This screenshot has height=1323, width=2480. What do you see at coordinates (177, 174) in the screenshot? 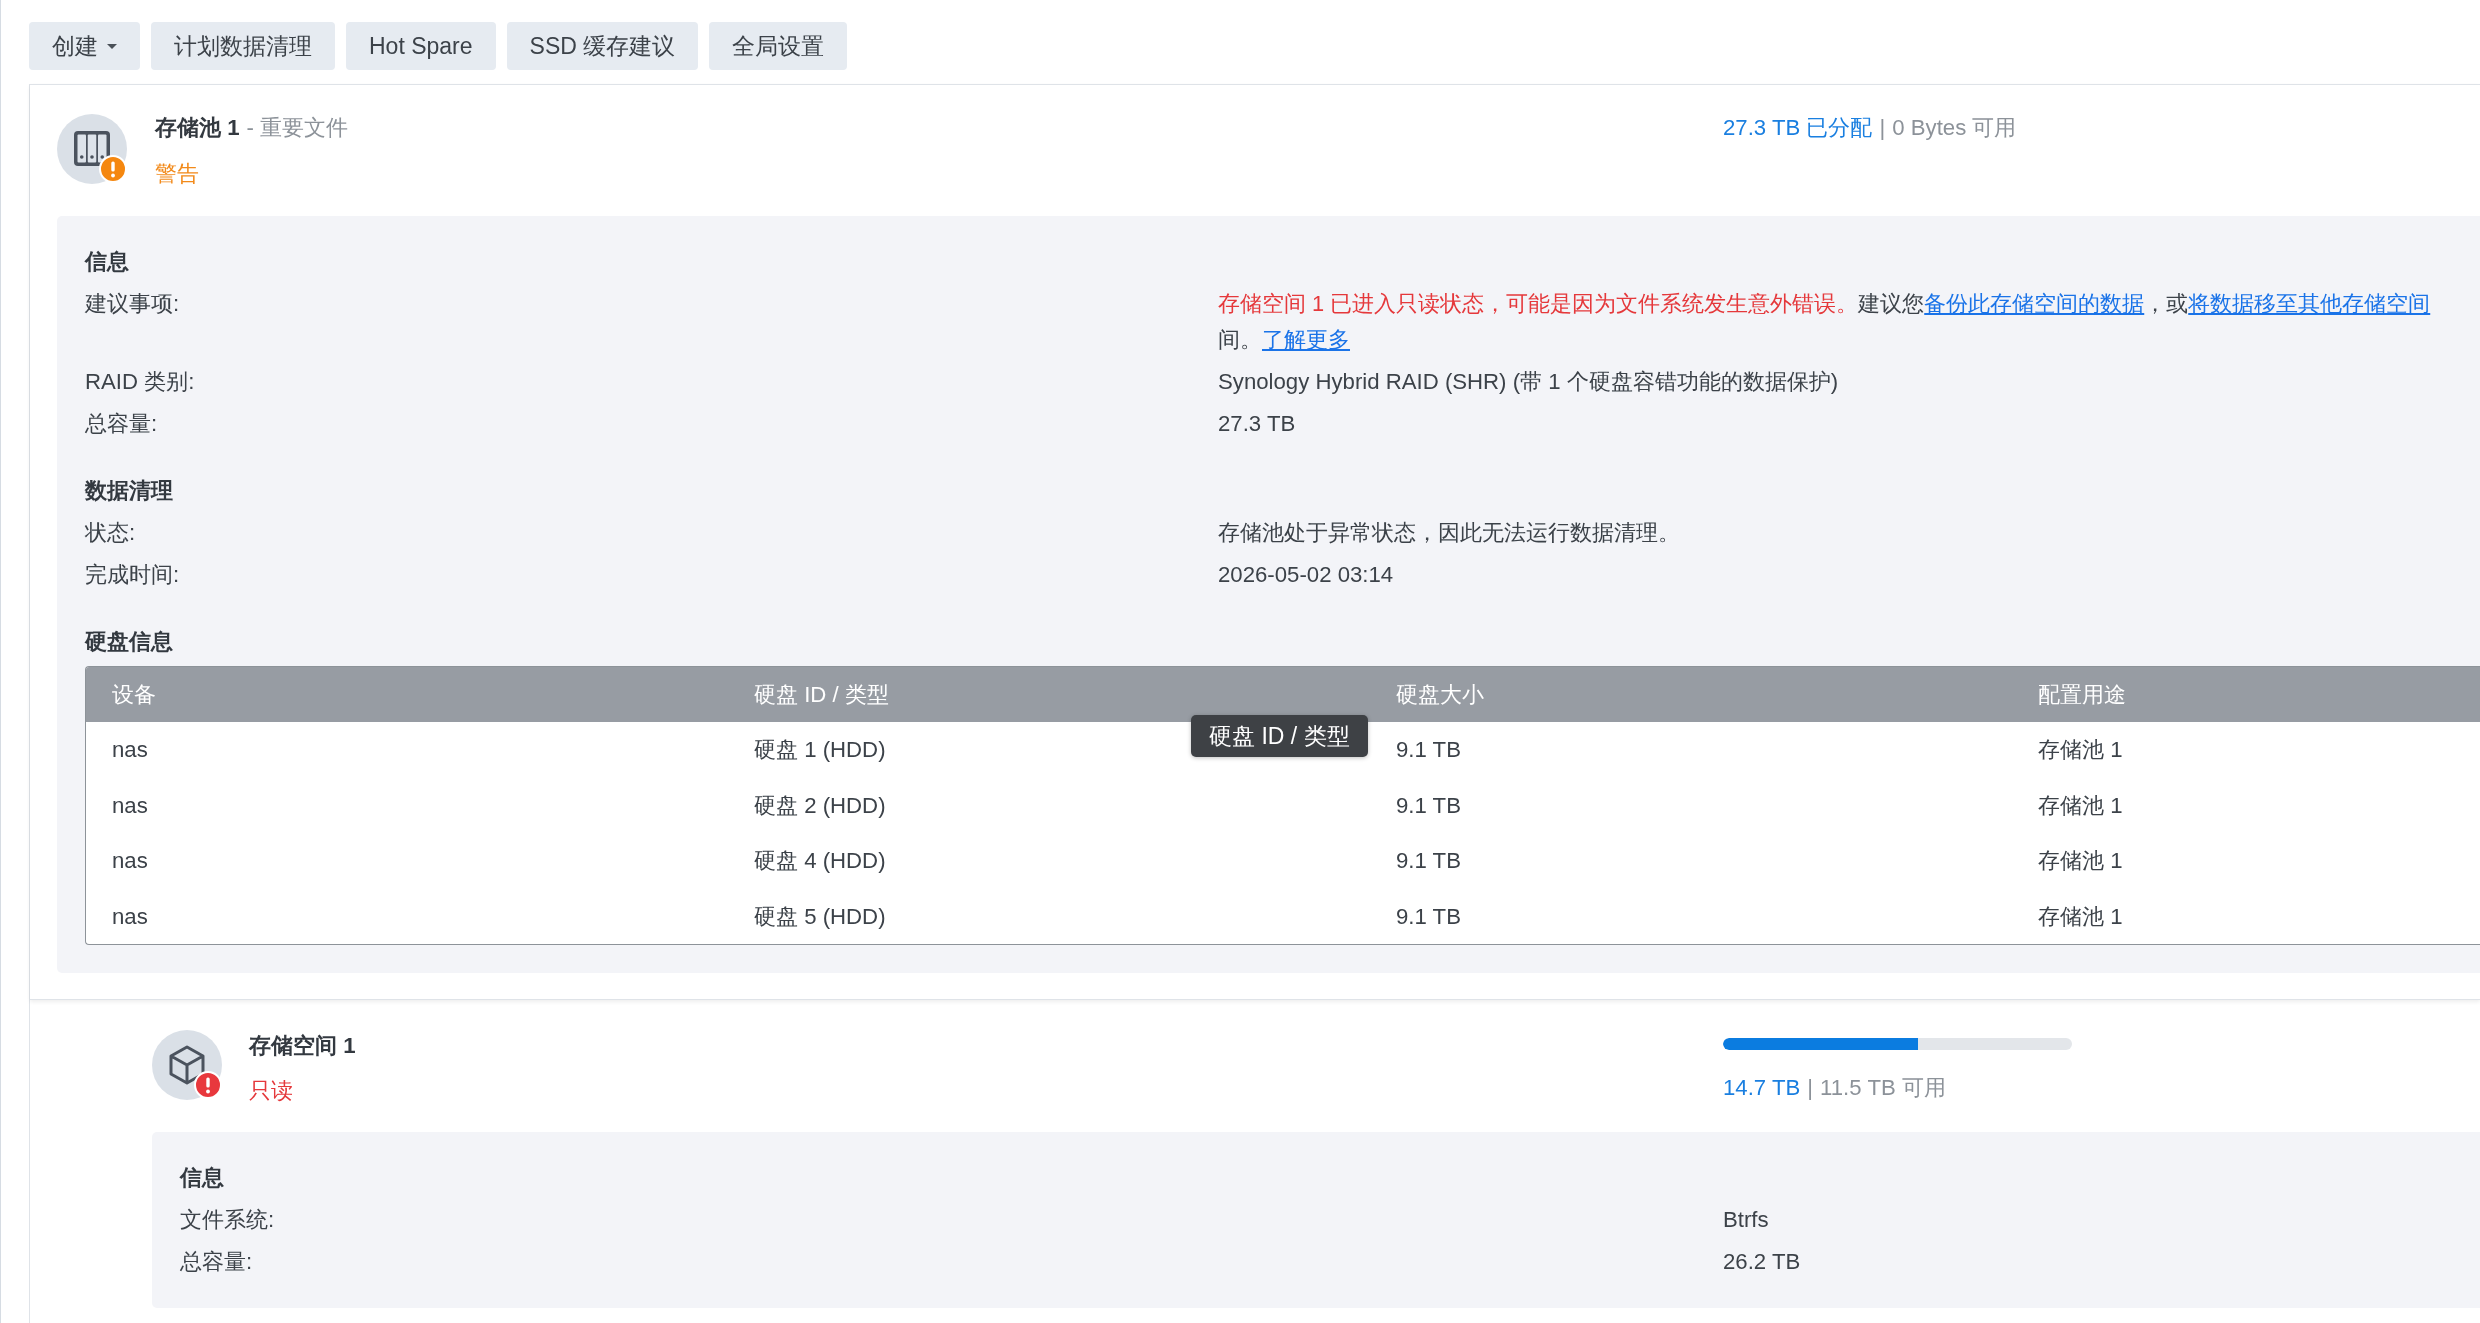
I see `status-label: 警告` at bounding box center [177, 174].